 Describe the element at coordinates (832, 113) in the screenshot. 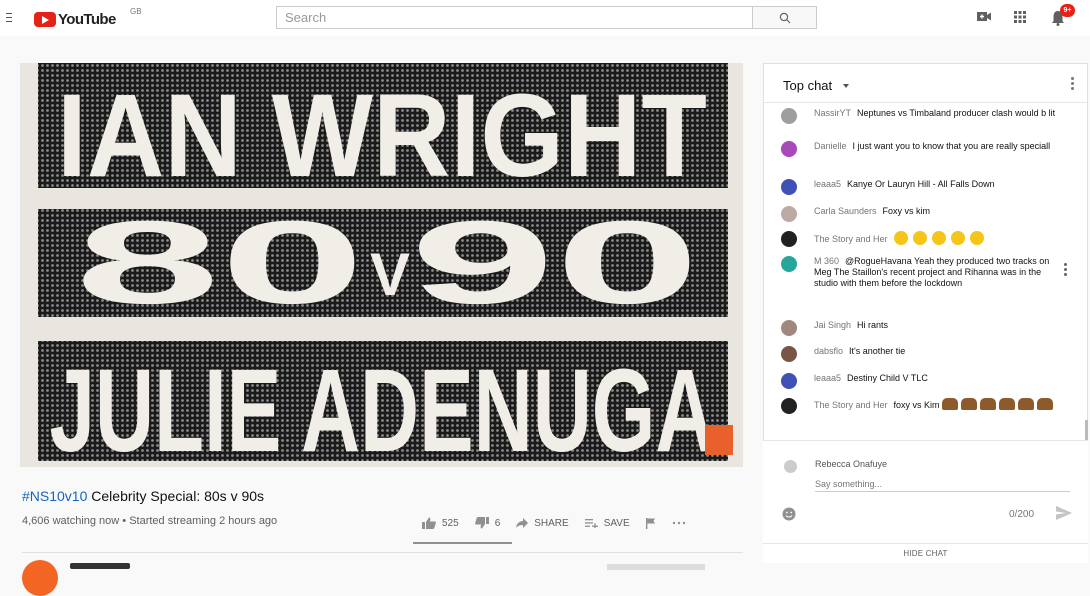

I see `chat-author: NassirYT` at that location.